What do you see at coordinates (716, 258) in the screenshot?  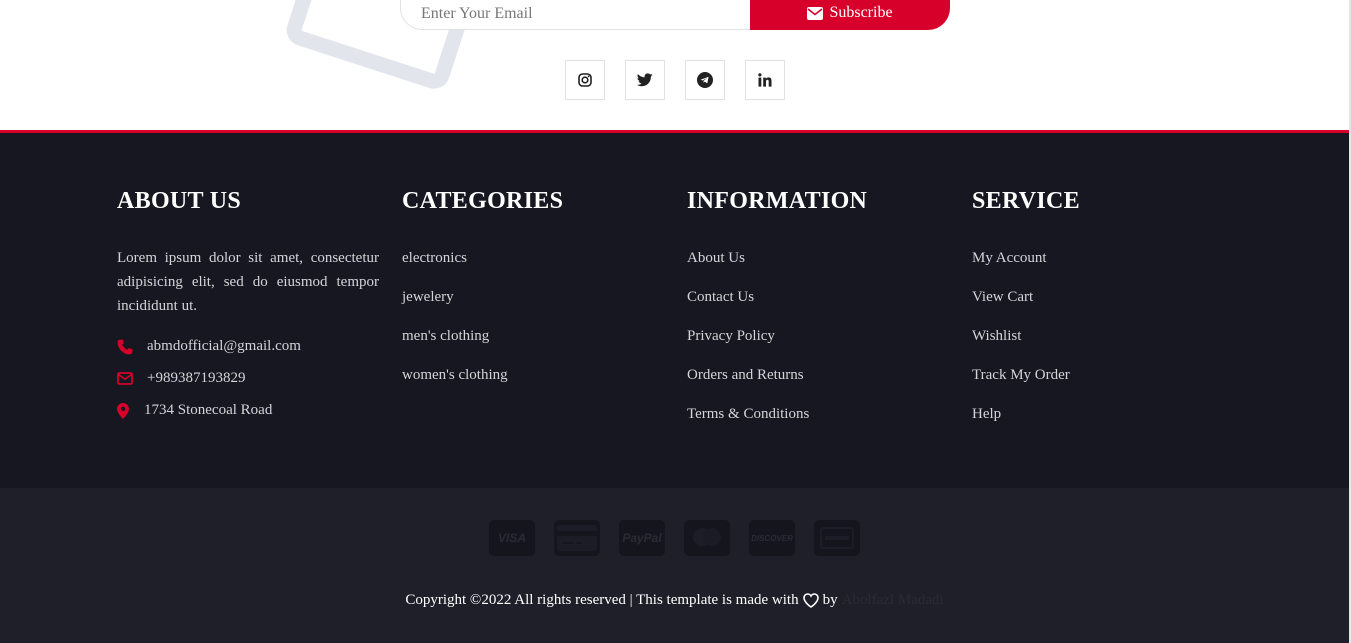 I see `info-link-about-us: About Us` at bounding box center [716, 258].